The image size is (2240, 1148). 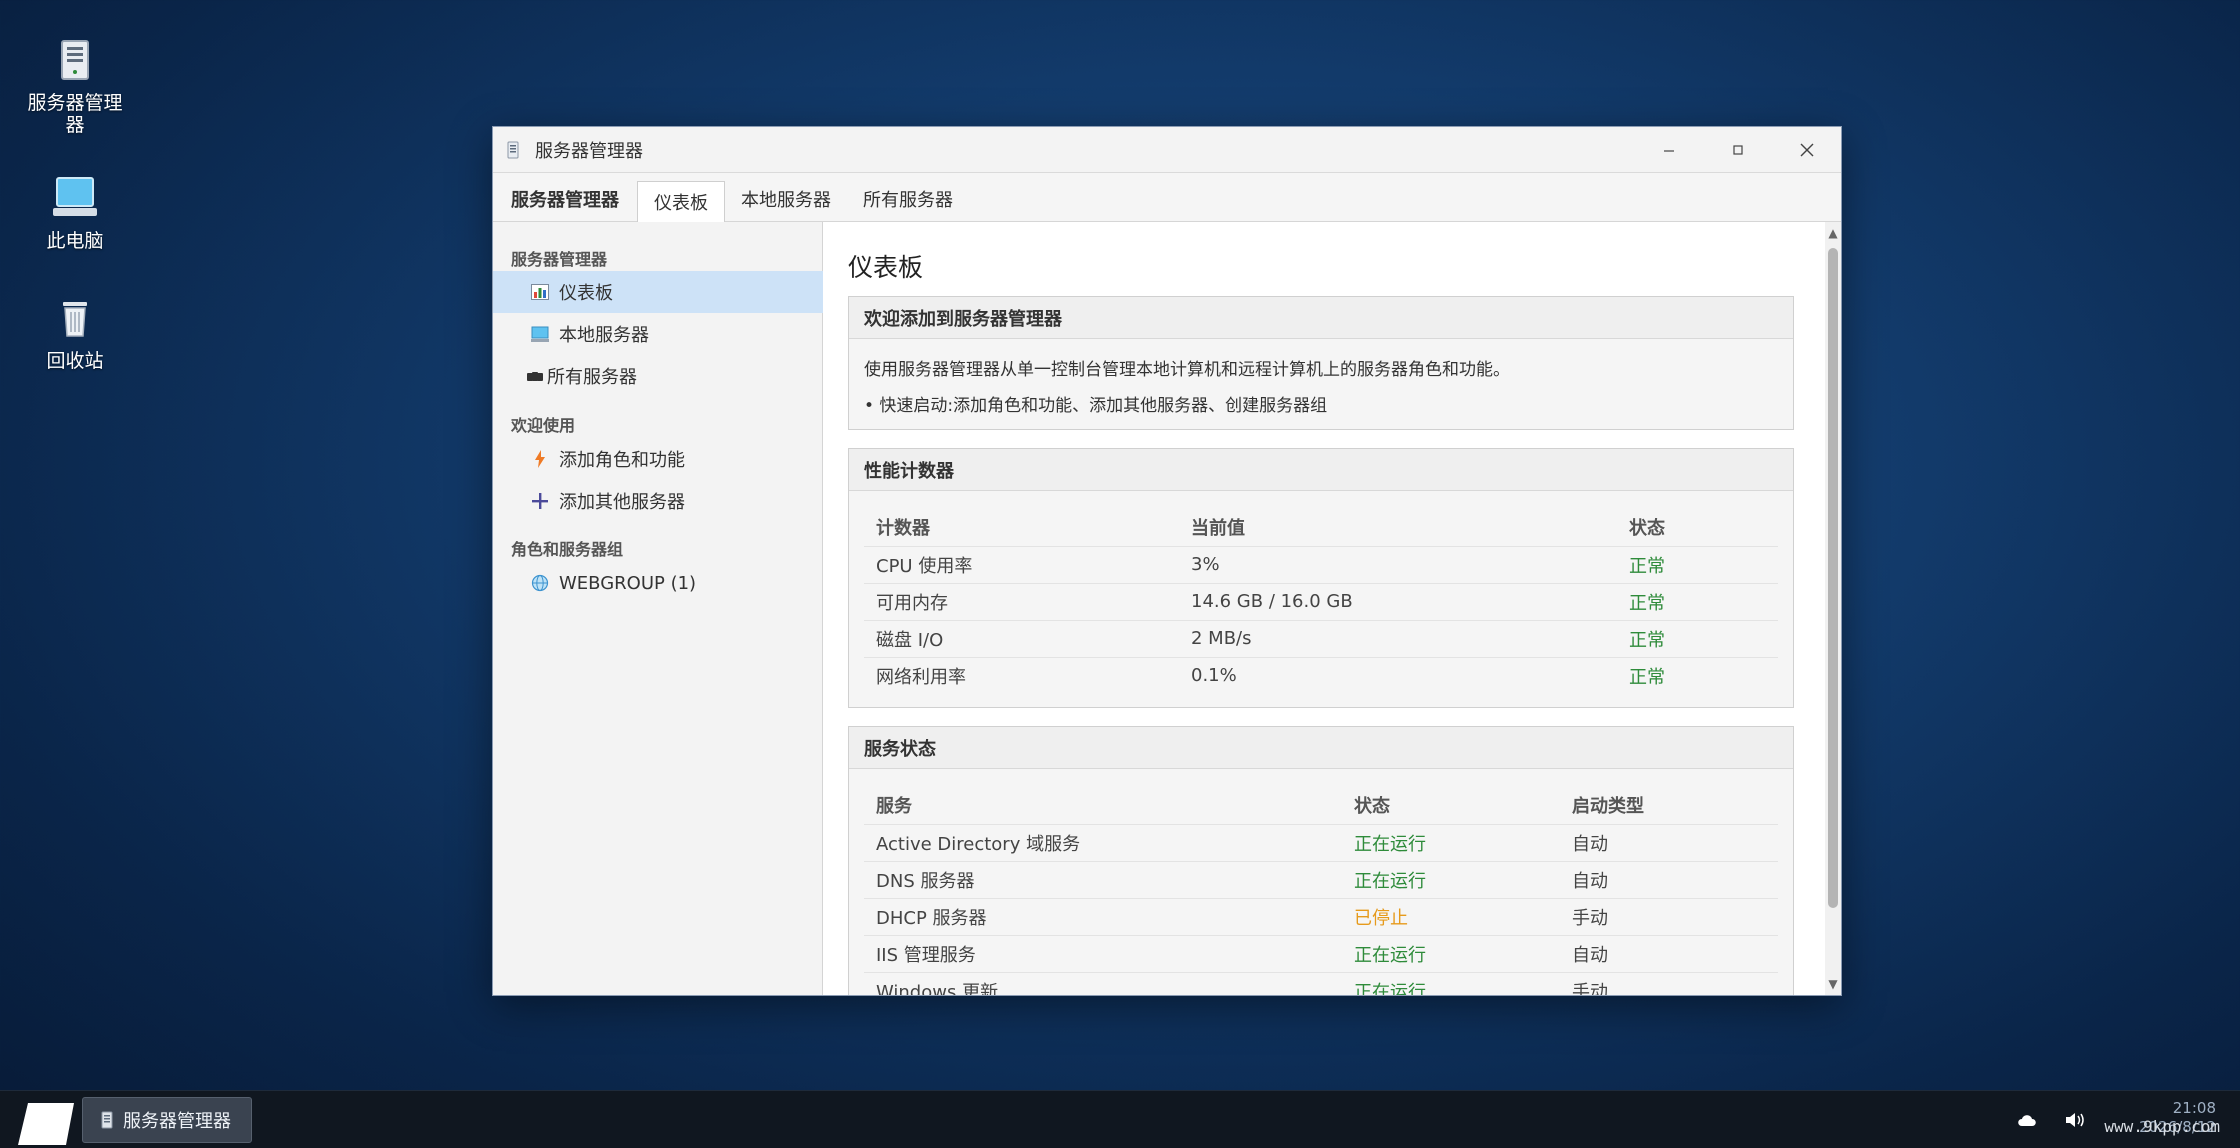 I want to click on service-name: DHCP 服务器, so click(x=1103, y=916).